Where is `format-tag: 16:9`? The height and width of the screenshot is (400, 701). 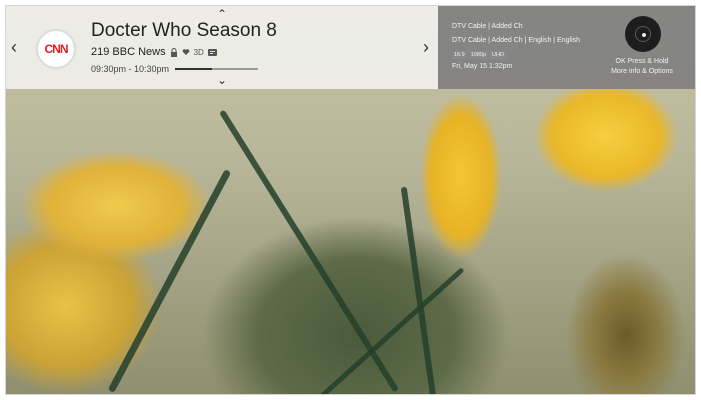 format-tag: 16:9 is located at coordinates (459, 55).